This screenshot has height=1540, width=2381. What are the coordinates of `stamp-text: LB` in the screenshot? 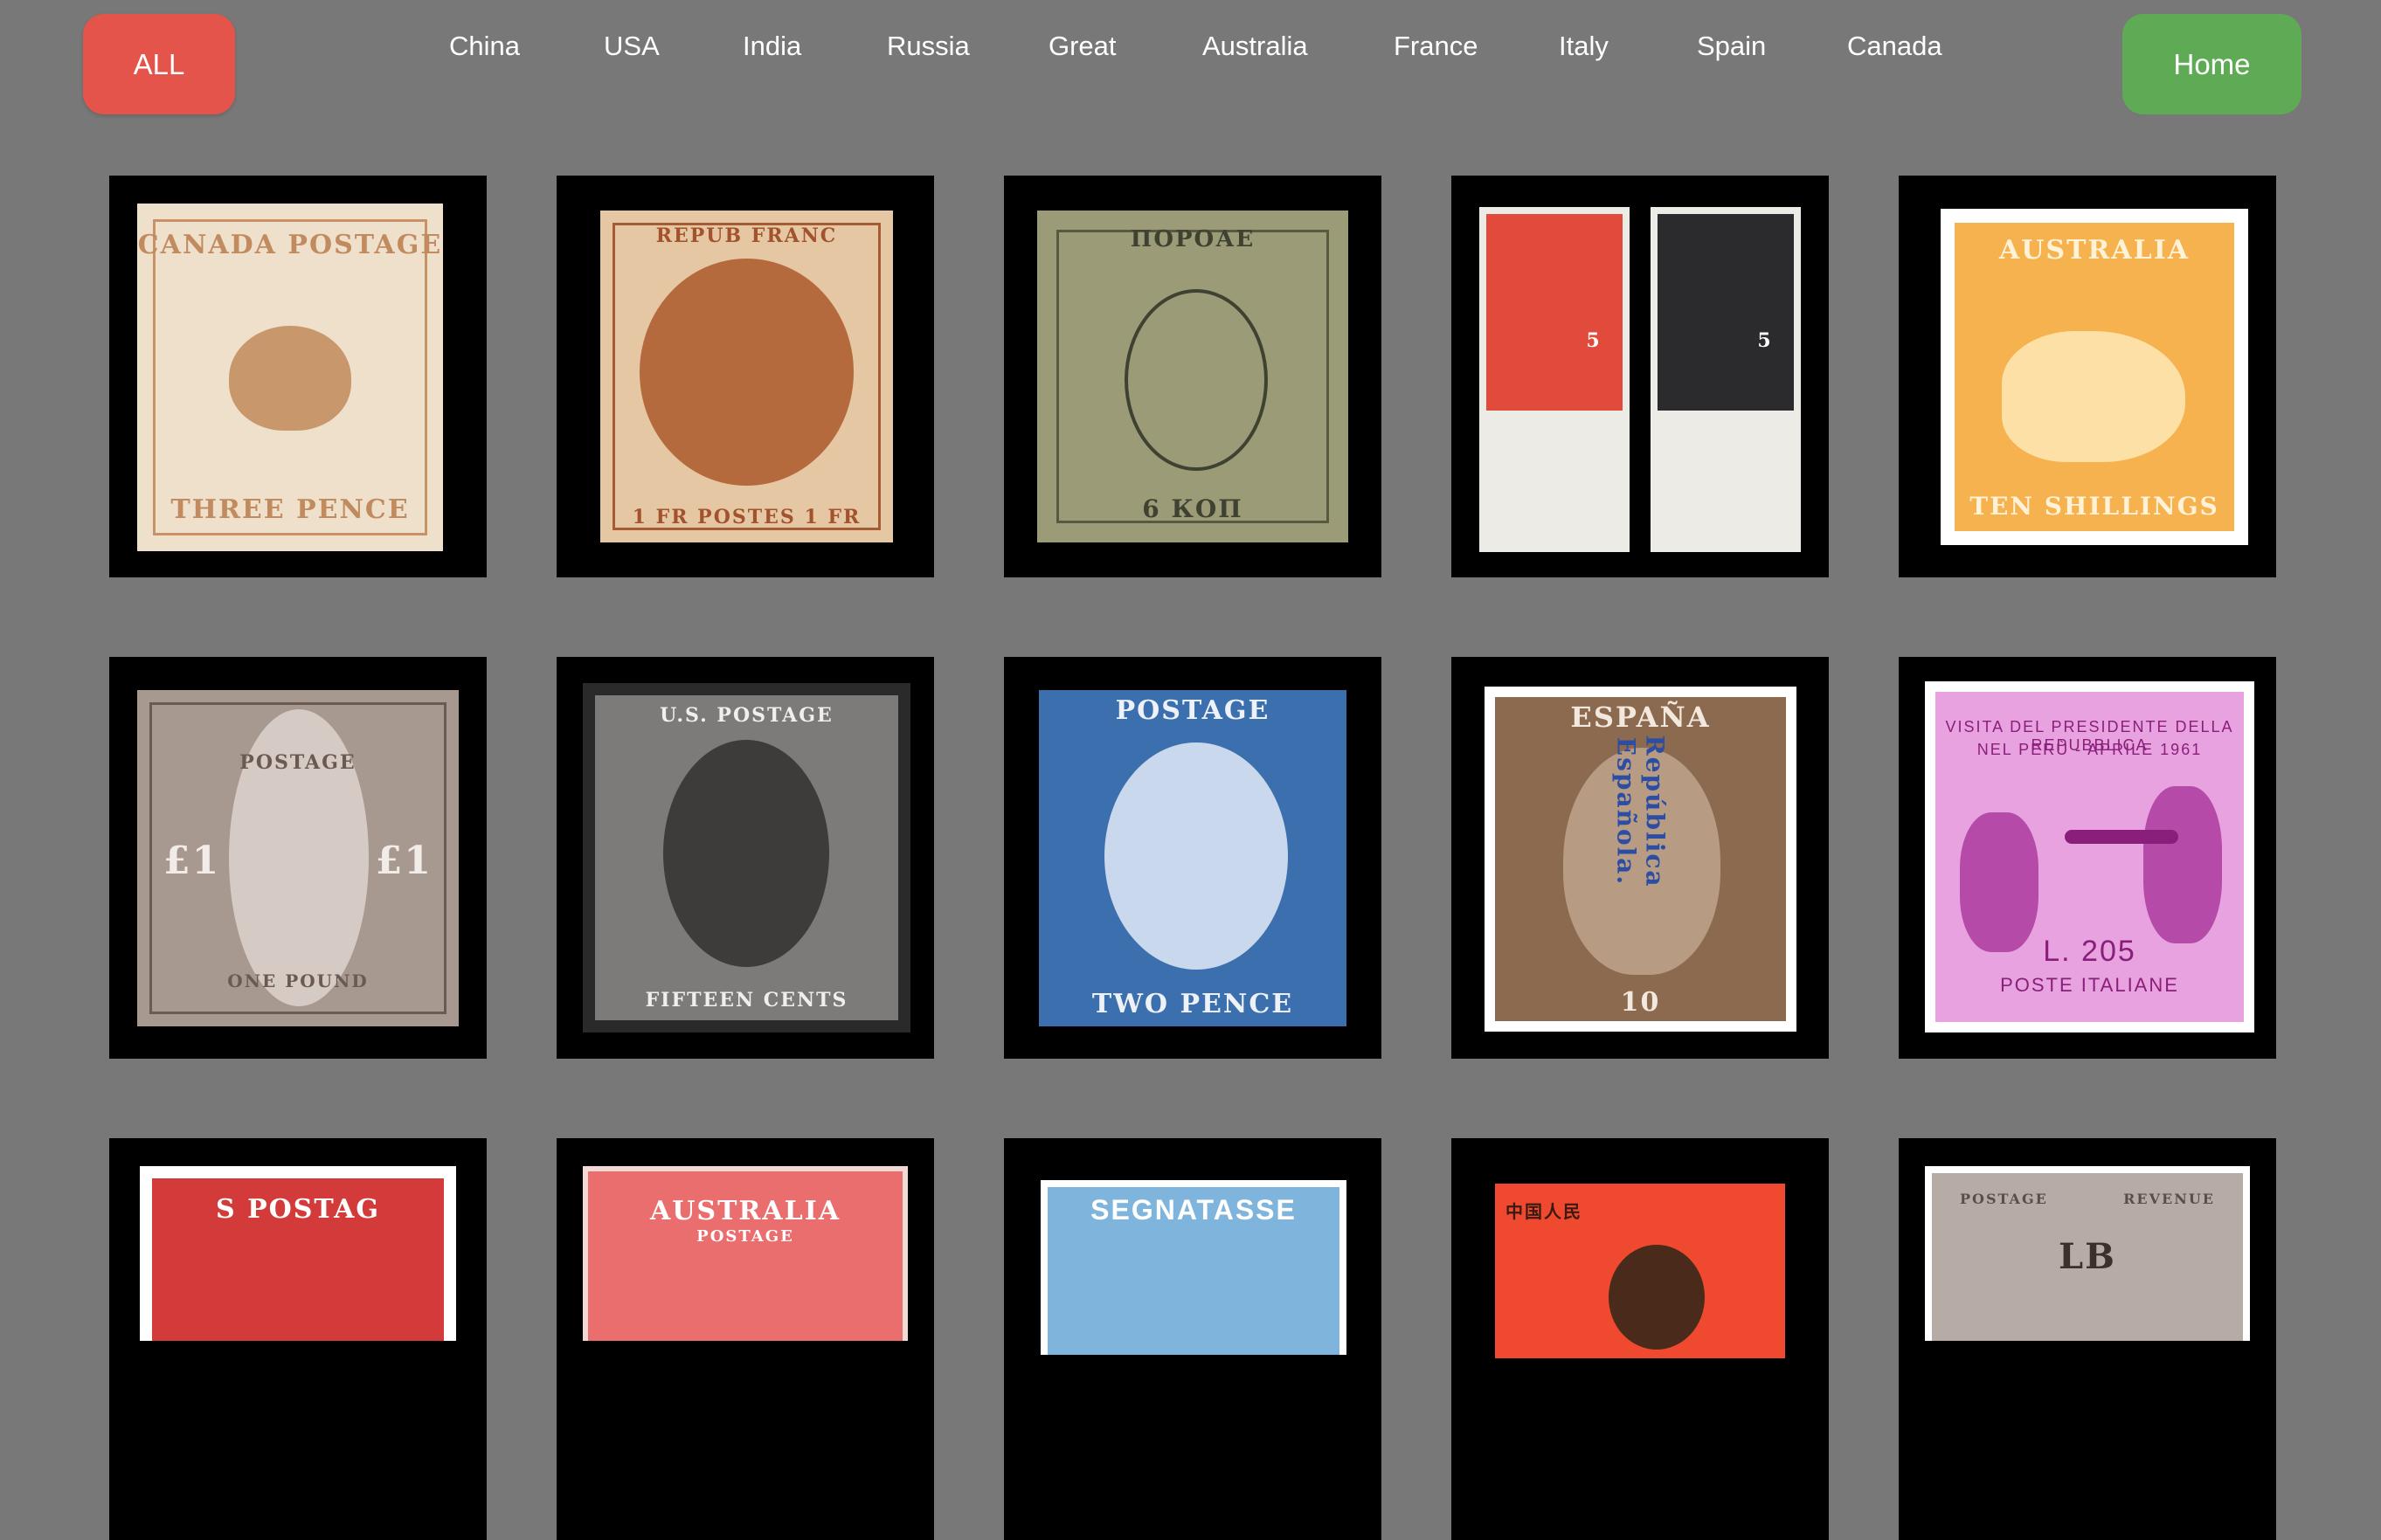 It's located at (2088, 1256).